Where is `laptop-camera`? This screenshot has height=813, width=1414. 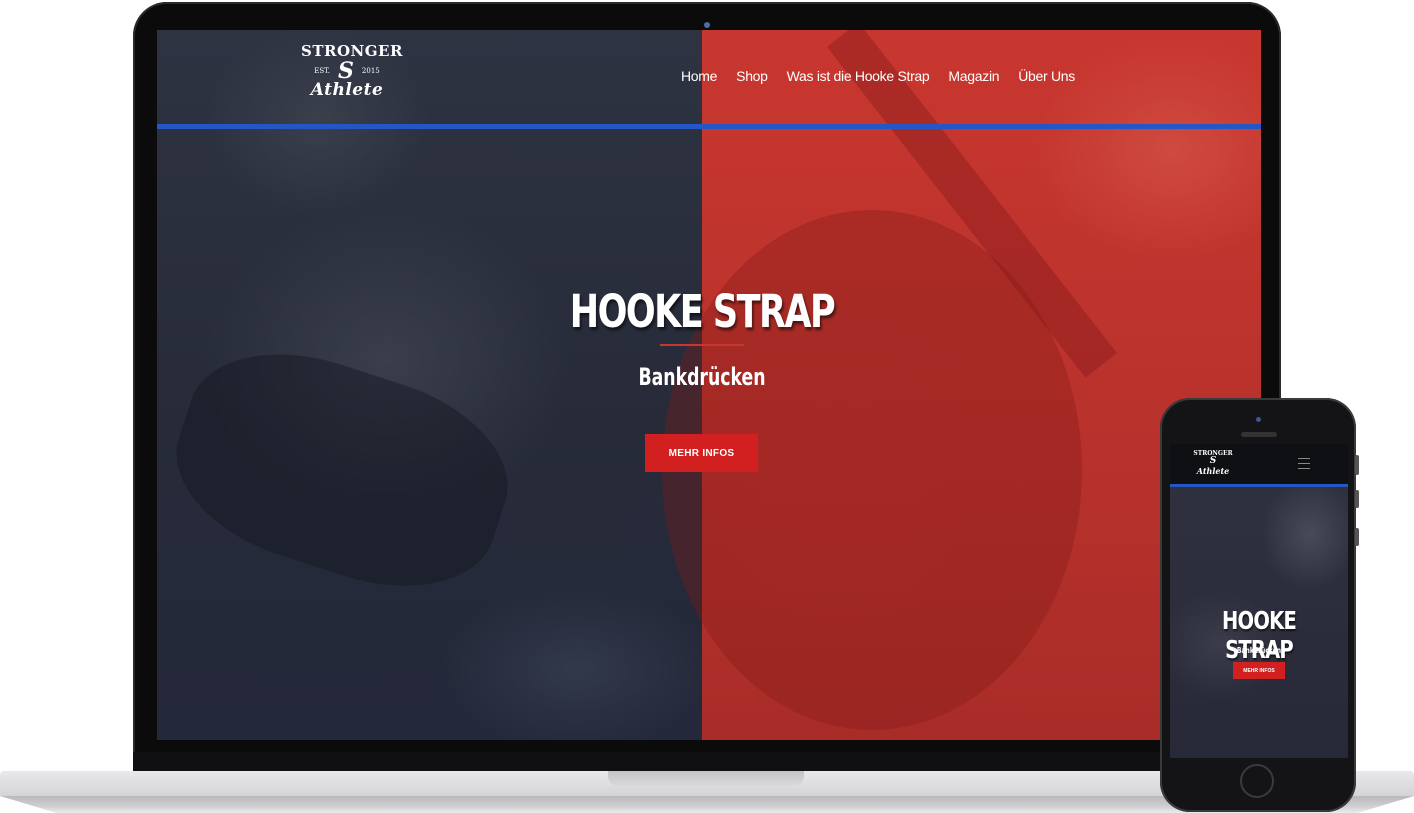 laptop-camera is located at coordinates (707, 25).